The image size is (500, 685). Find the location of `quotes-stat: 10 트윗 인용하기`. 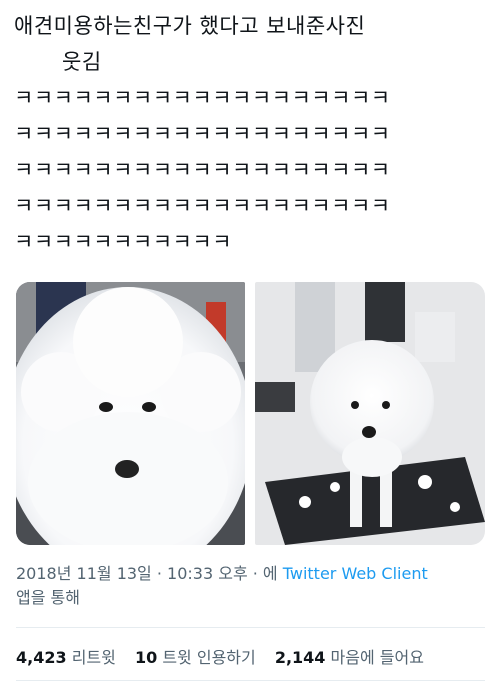

quotes-stat: 10 트윗 인용하기 is located at coordinates (198, 657).